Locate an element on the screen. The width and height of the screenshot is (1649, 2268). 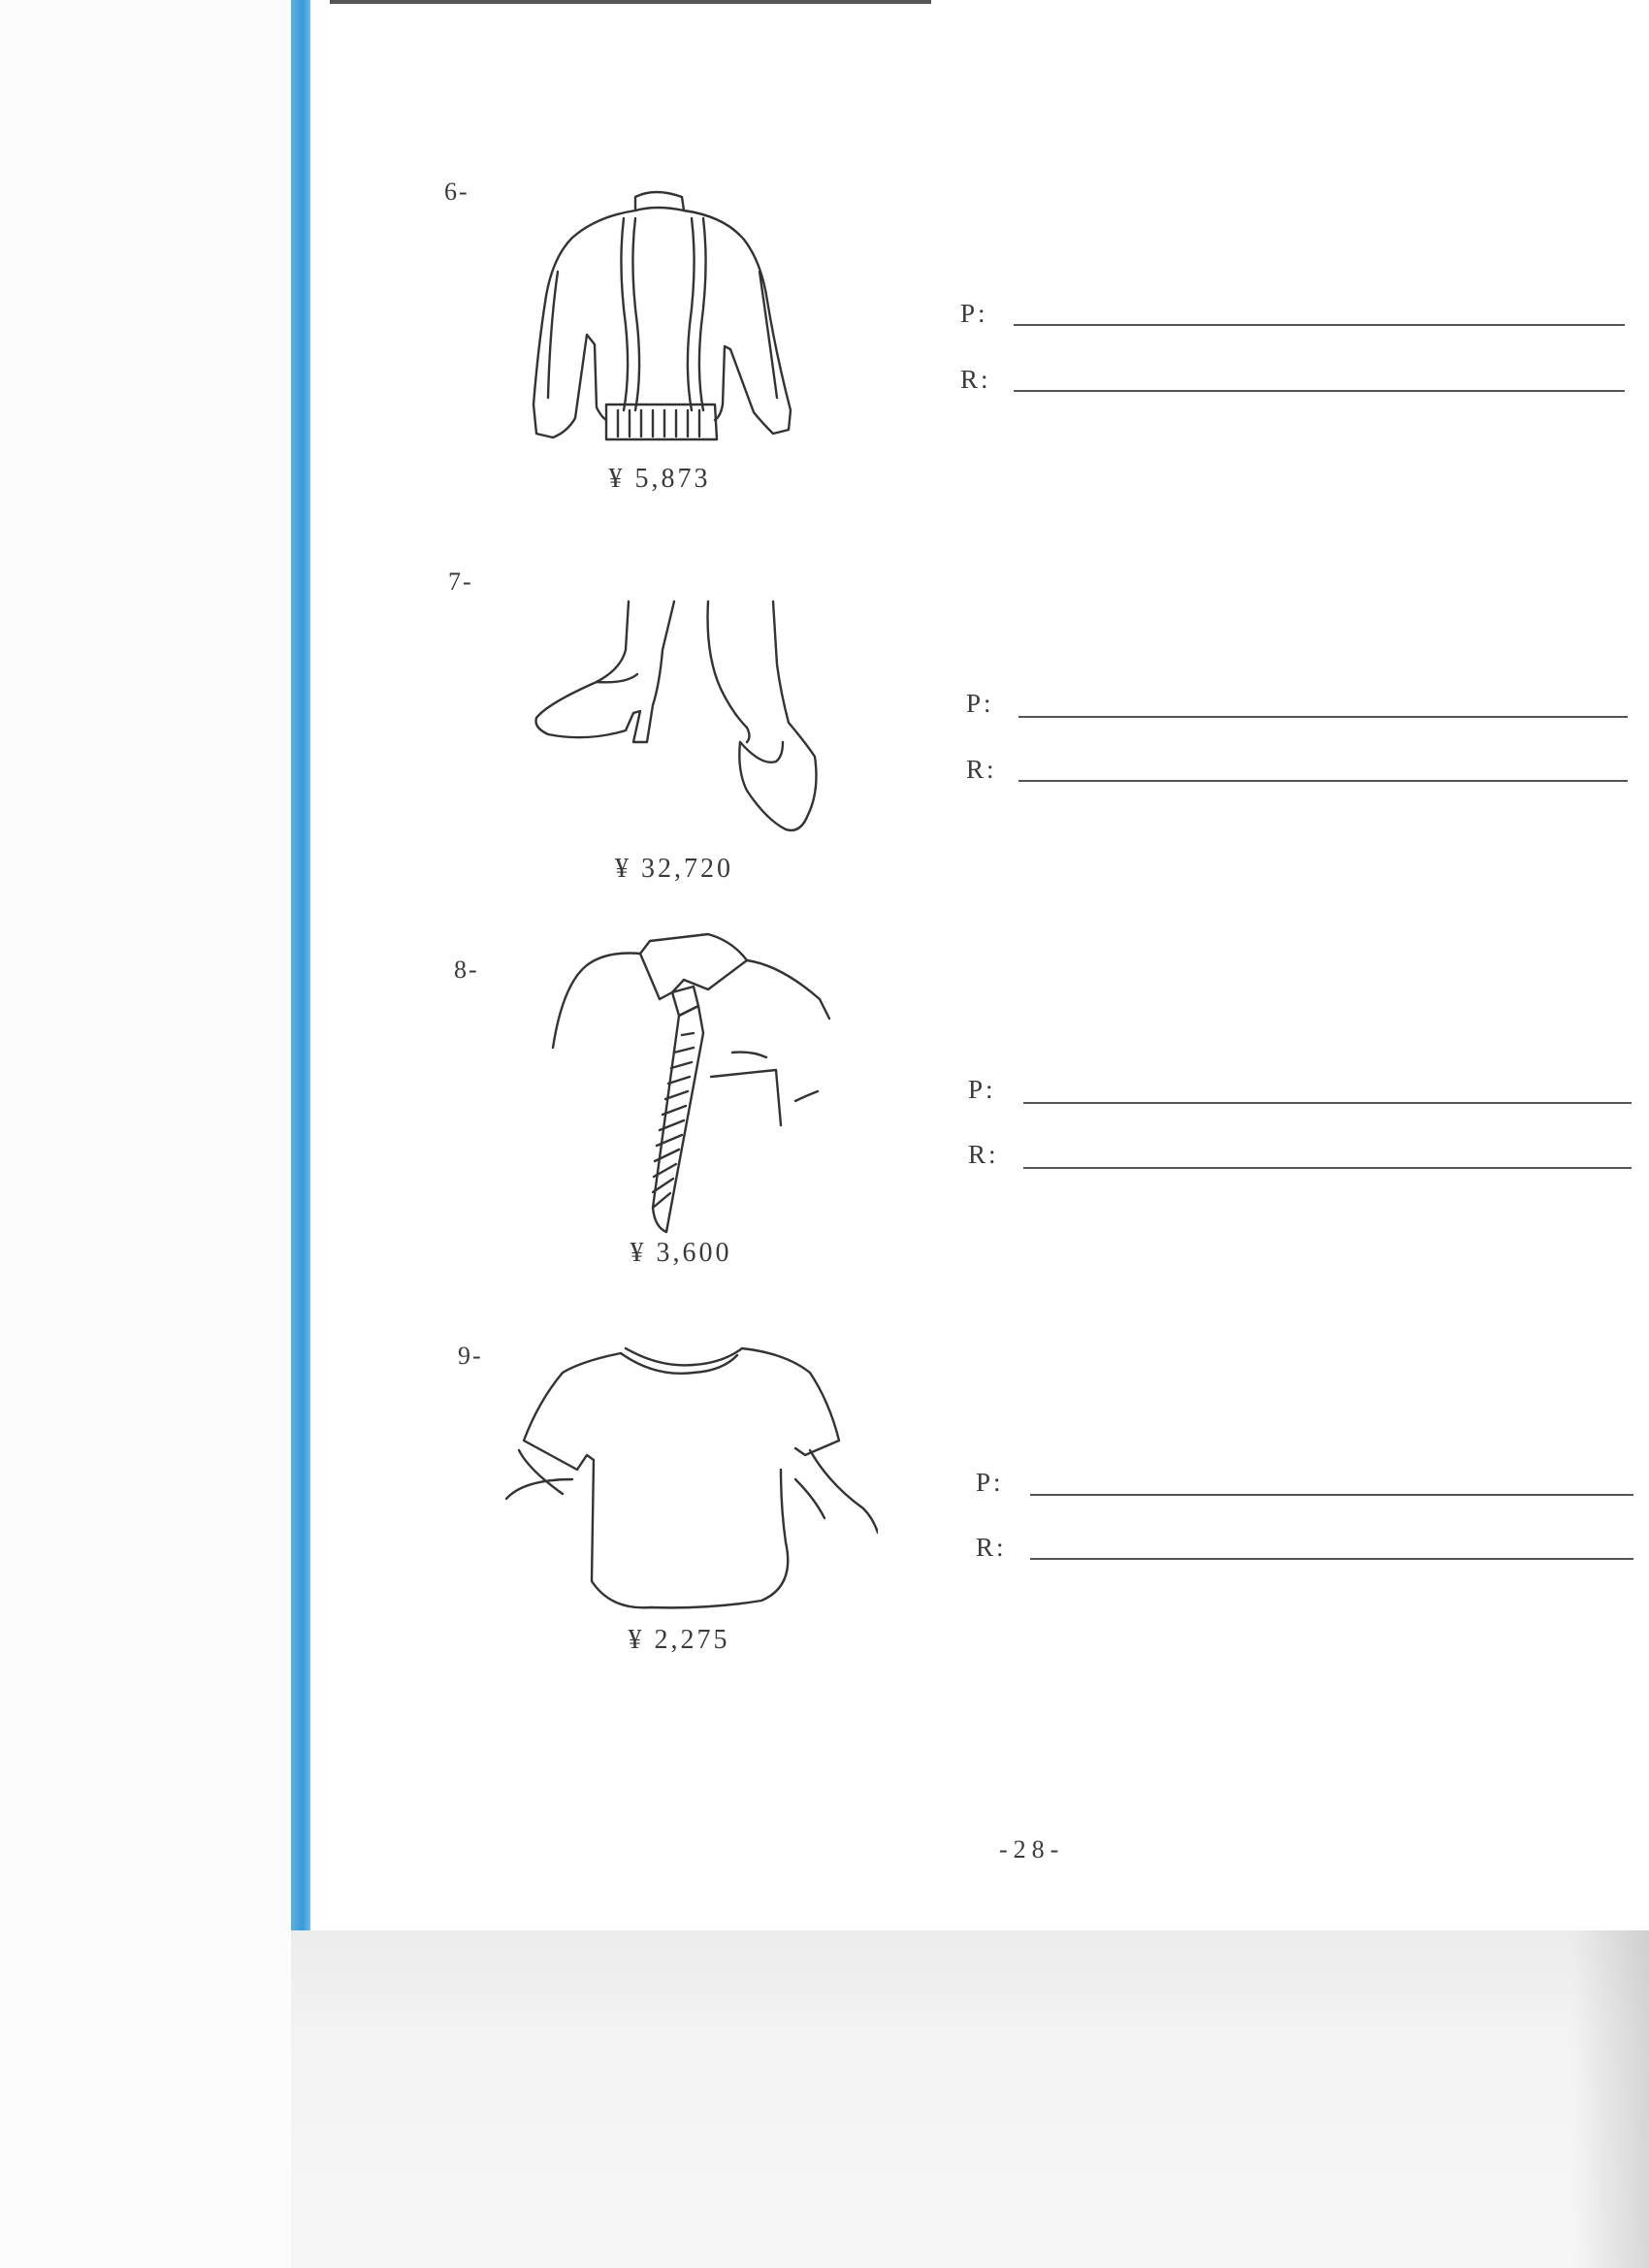
shirt-and-tie-icon is located at coordinates (696, 1081).